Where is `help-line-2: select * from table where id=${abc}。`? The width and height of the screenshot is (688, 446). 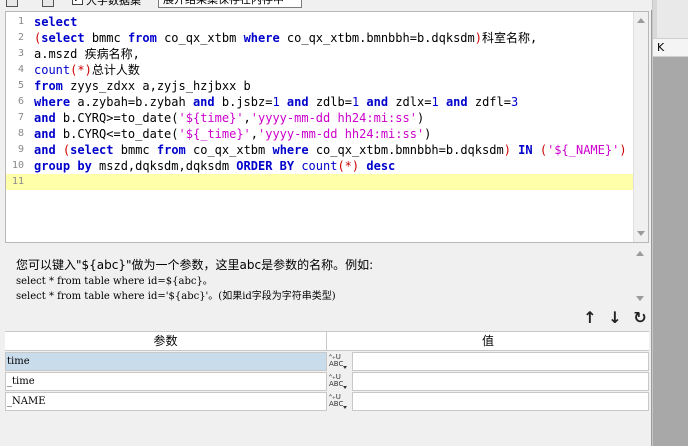
help-line-2: select * from table where id=${abc}。 is located at coordinates (114, 281).